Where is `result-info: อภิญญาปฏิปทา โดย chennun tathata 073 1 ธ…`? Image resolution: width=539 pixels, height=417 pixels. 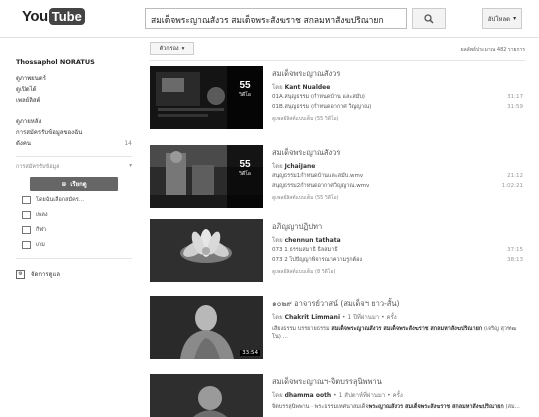
result-info: อภิญญาปฏิปทา โดย chennun tathata 073 1 ธ… is located at coordinates (398, 247).